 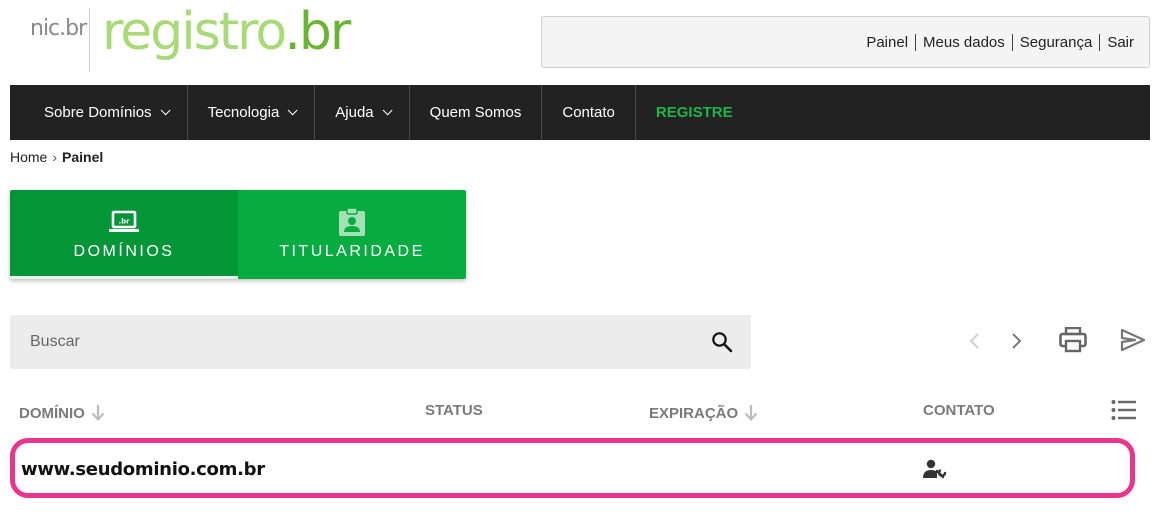 I want to click on nav-label: Tecnologia, so click(x=243, y=112).